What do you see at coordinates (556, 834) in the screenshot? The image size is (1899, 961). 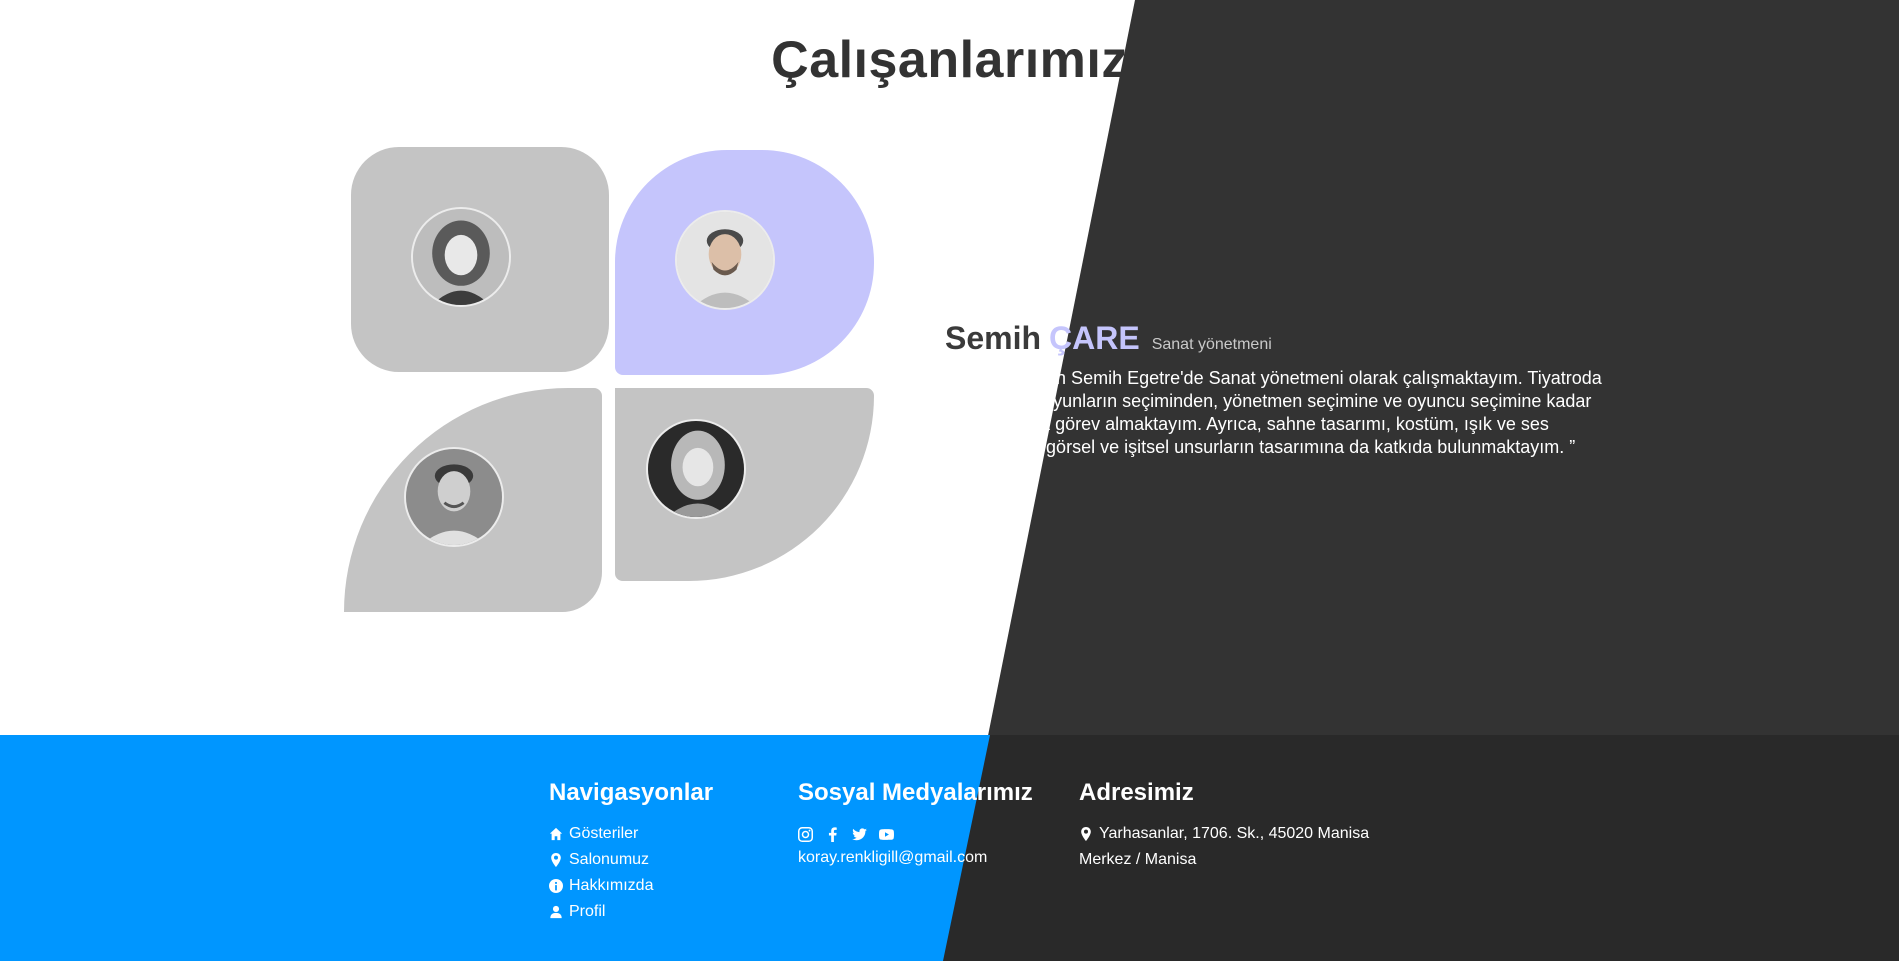 I see `home-icon` at bounding box center [556, 834].